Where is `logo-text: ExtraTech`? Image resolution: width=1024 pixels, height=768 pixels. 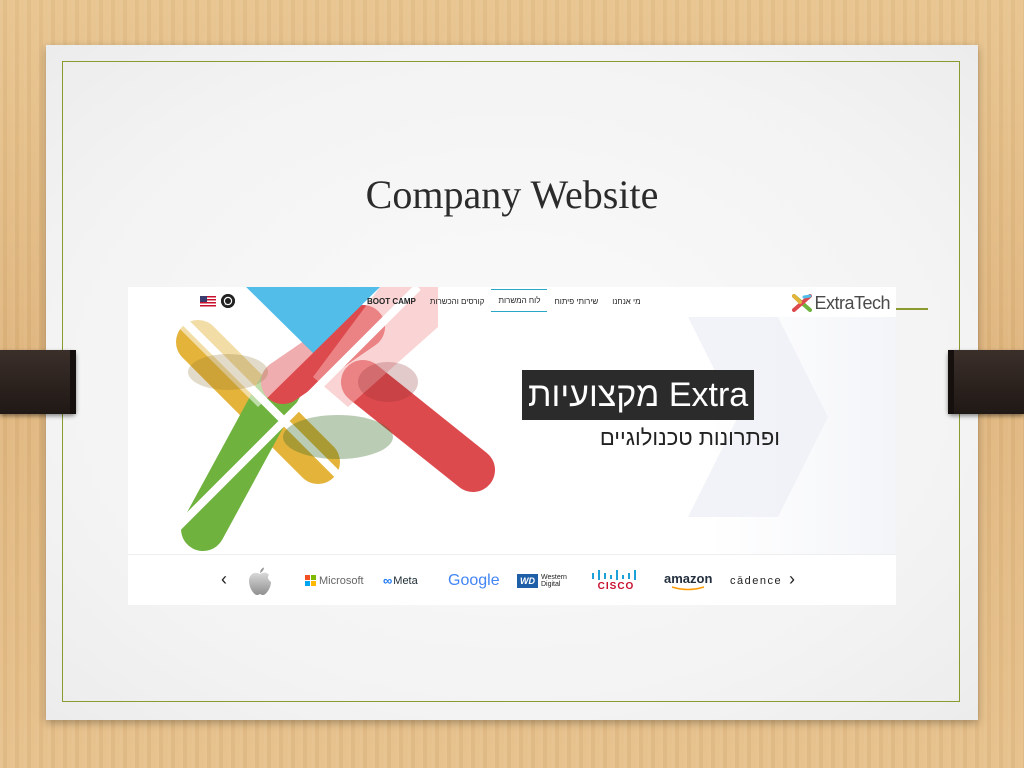 logo-text: ExtraTech is located at coordinates (852, 302).